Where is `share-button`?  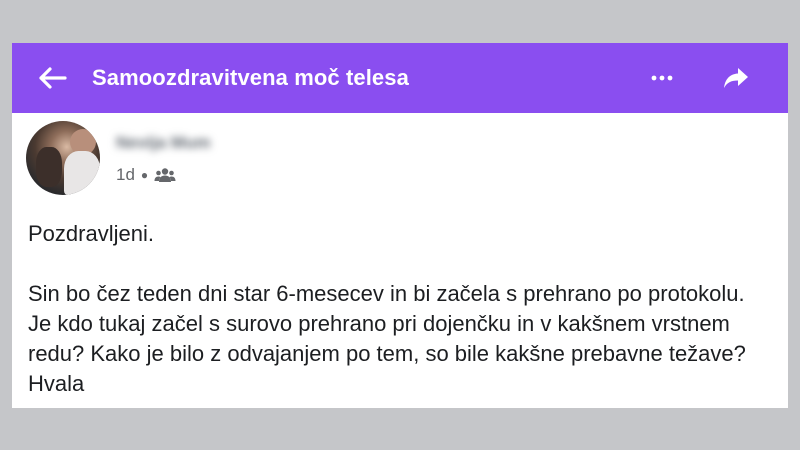 share-button is located at coordinates (736, 78).